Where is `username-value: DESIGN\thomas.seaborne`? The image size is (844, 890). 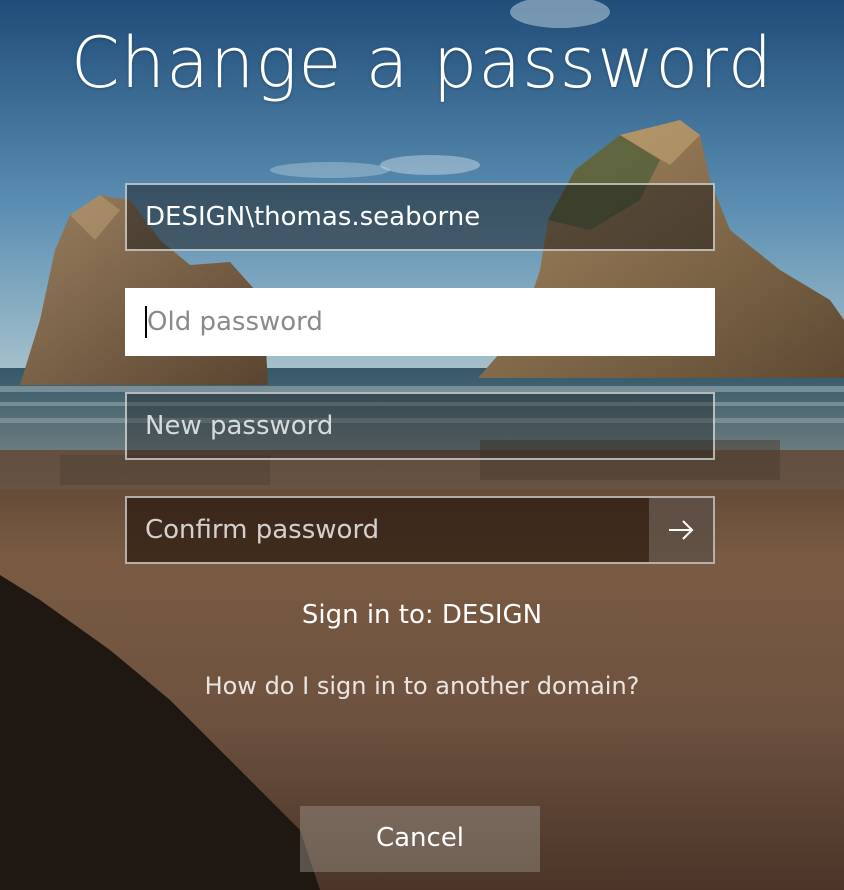 username-value: DESIGN\thomas.seaborne is located at coordinates (313, 217).